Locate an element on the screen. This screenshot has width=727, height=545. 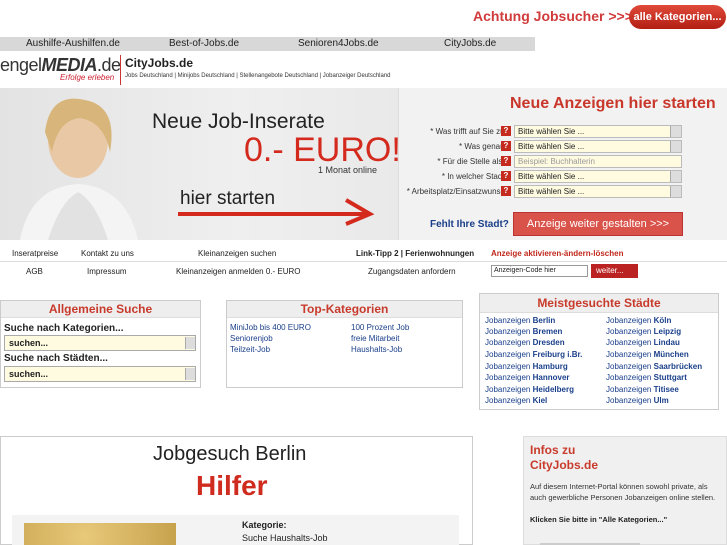
form-row-label: * In welcher Stadt? is located at coordinates (475, 176).